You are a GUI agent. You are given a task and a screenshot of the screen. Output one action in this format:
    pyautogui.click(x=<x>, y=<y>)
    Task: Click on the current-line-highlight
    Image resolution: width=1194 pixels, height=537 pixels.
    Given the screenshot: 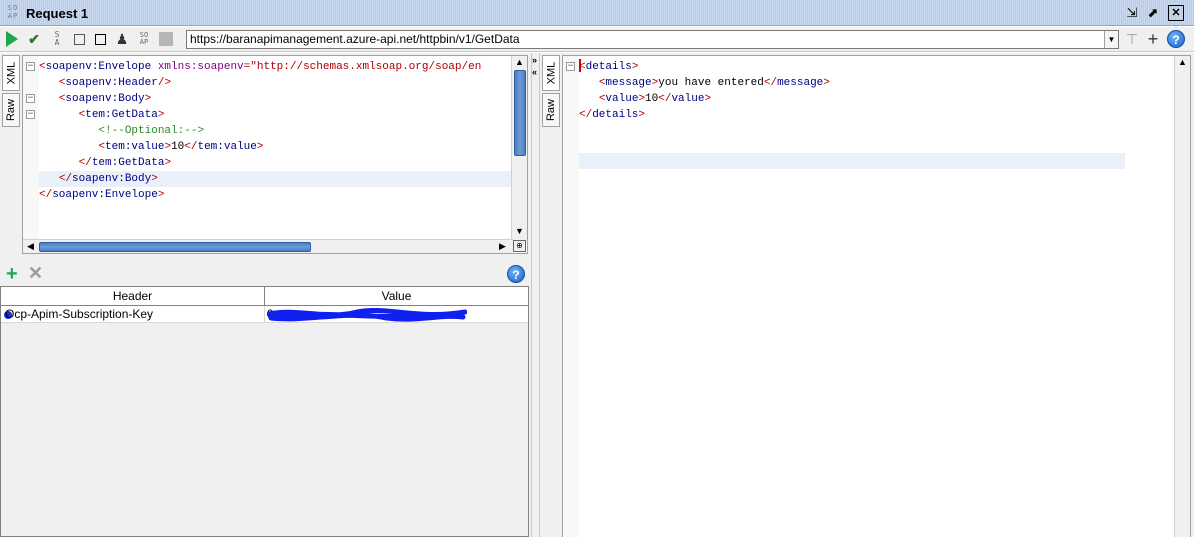 What is the action you would take?
    pyautogui.click(x=852, y=161)
    